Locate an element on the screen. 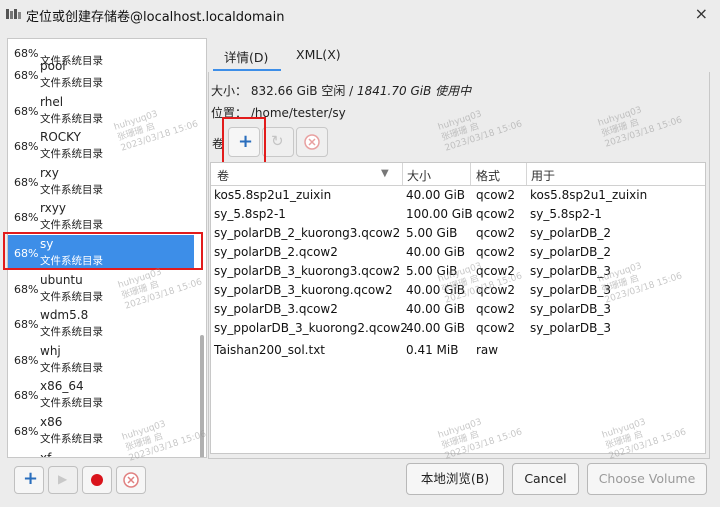 The height and width of the screenshot is (507, 720). pool-name: ROCKY is located at coordinates (60, 137).